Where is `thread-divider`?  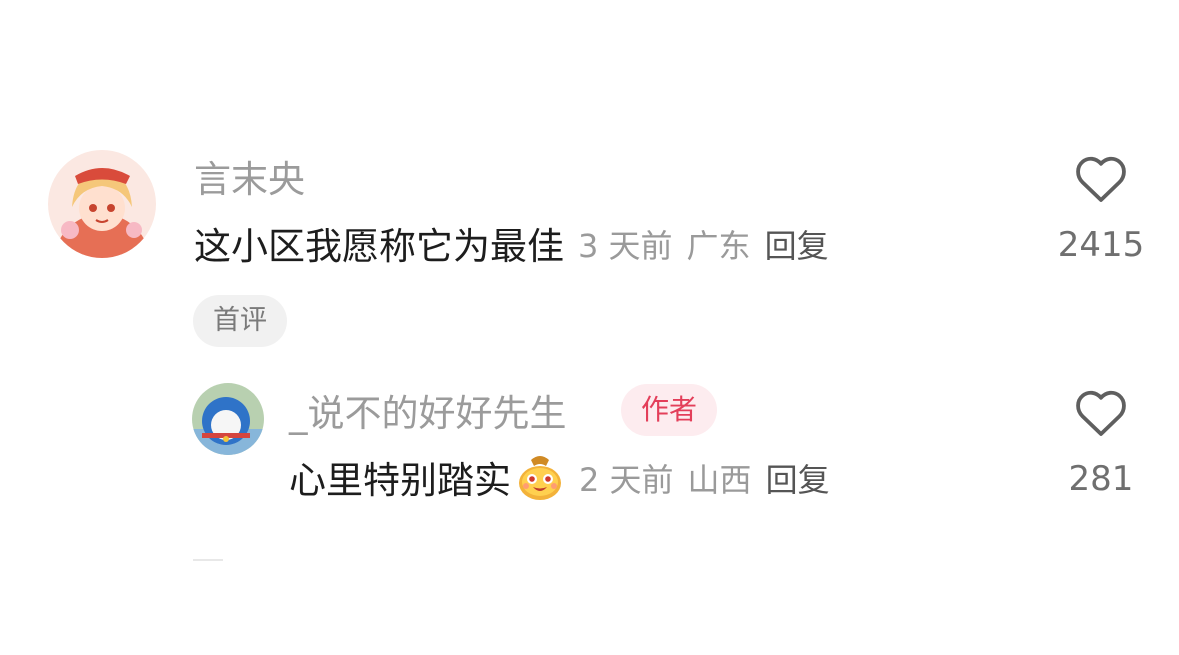 thread-divider is located at coordinates (208, 560).